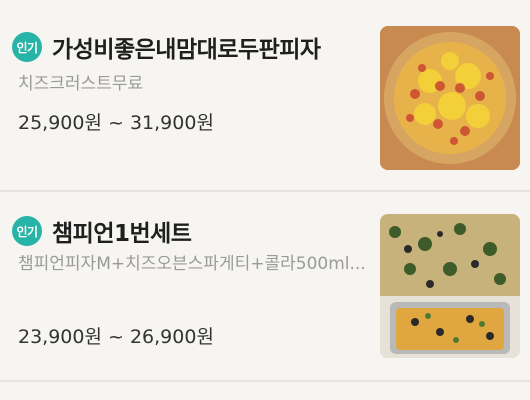 Image resolution: width=530 pixels, height=400 pixels. I want to click on menu-title-row: 인기 챔피언1번세트, so click(102, 231).